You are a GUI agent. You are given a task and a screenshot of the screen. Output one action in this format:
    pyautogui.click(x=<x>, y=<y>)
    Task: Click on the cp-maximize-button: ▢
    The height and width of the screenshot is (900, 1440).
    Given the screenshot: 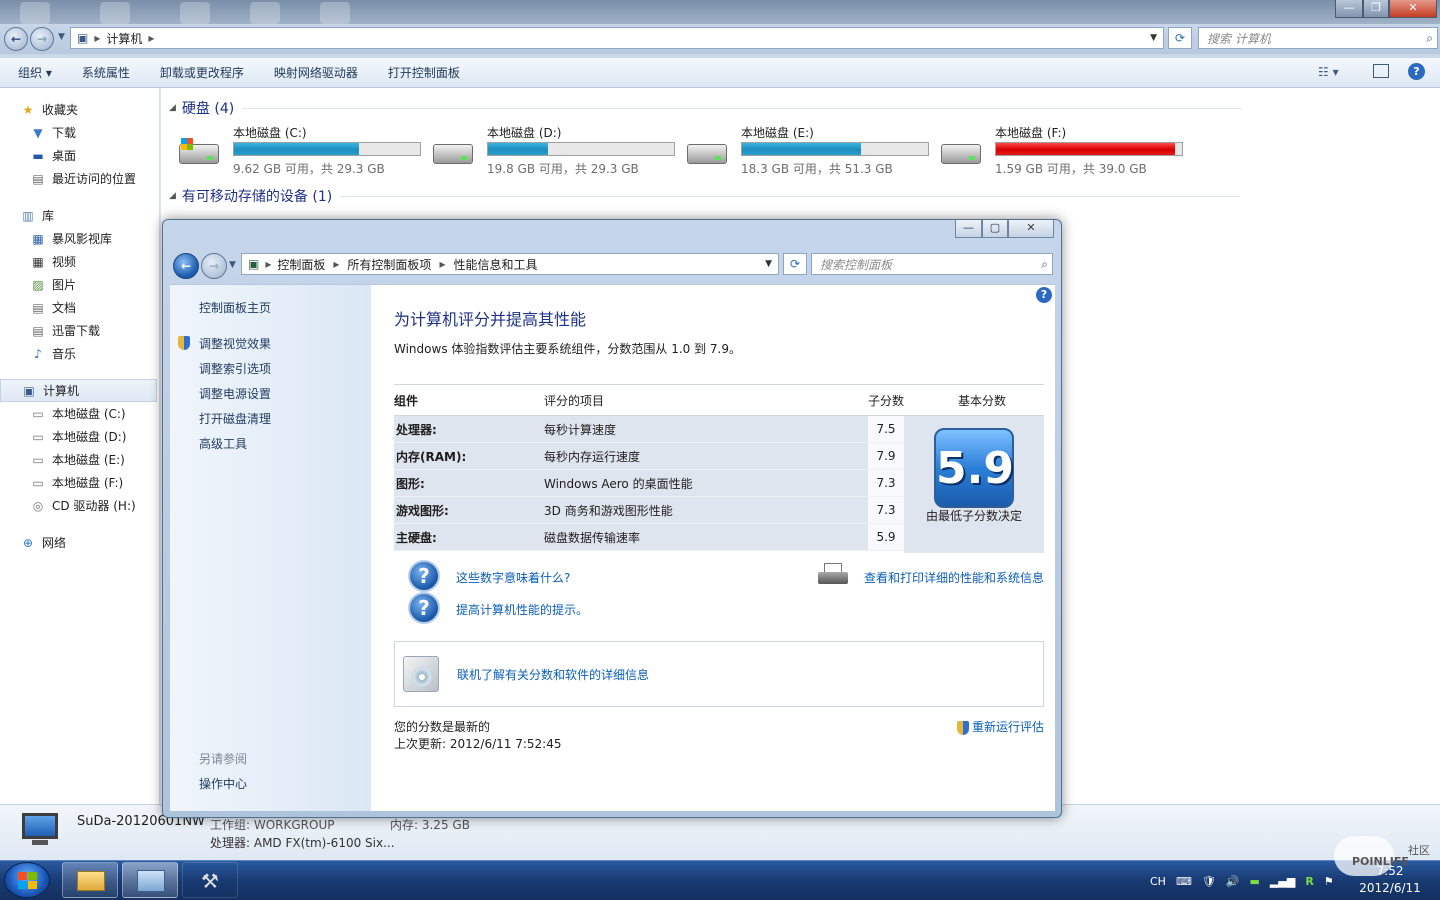 What is the action you would take?
    pyautogui.click(x=995, y=229)
    